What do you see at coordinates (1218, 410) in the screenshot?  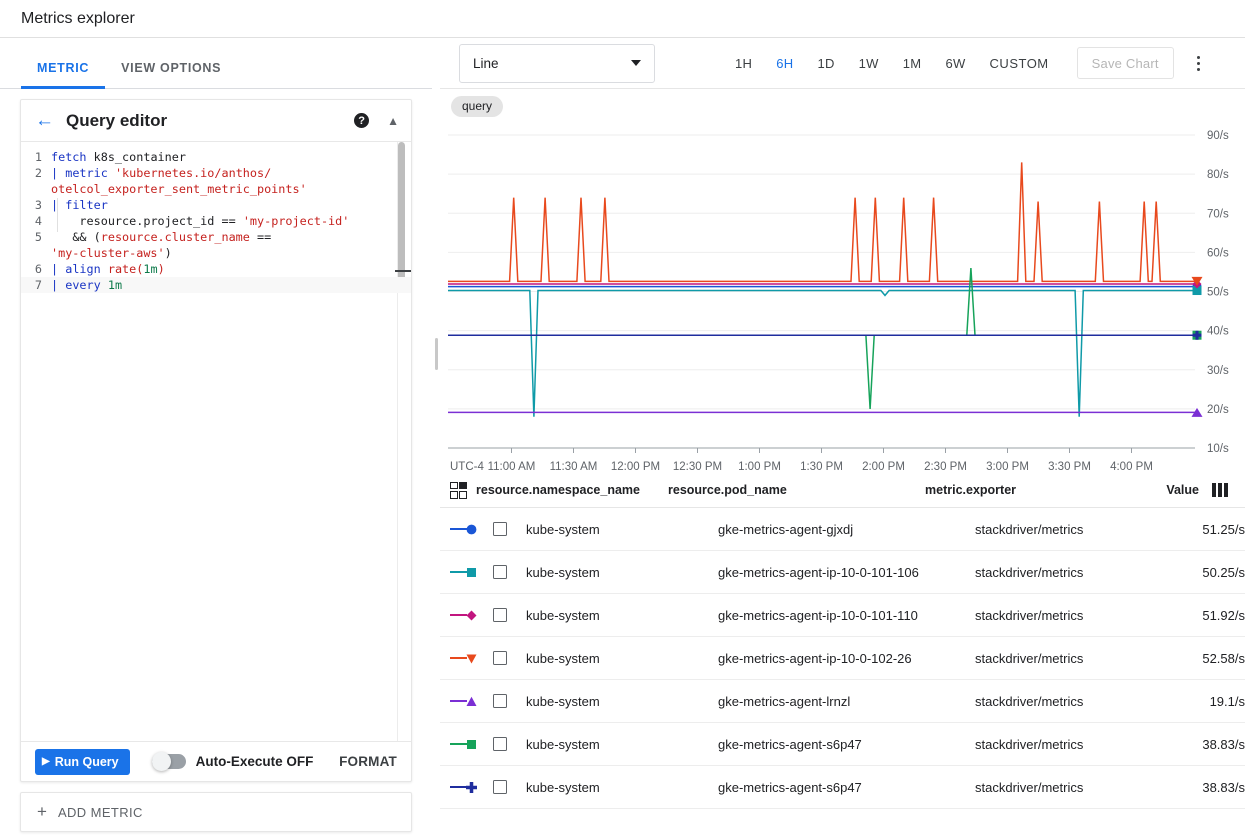 I see `y-axis-tick-label: 20/s` at bounding box center [1218, 410].